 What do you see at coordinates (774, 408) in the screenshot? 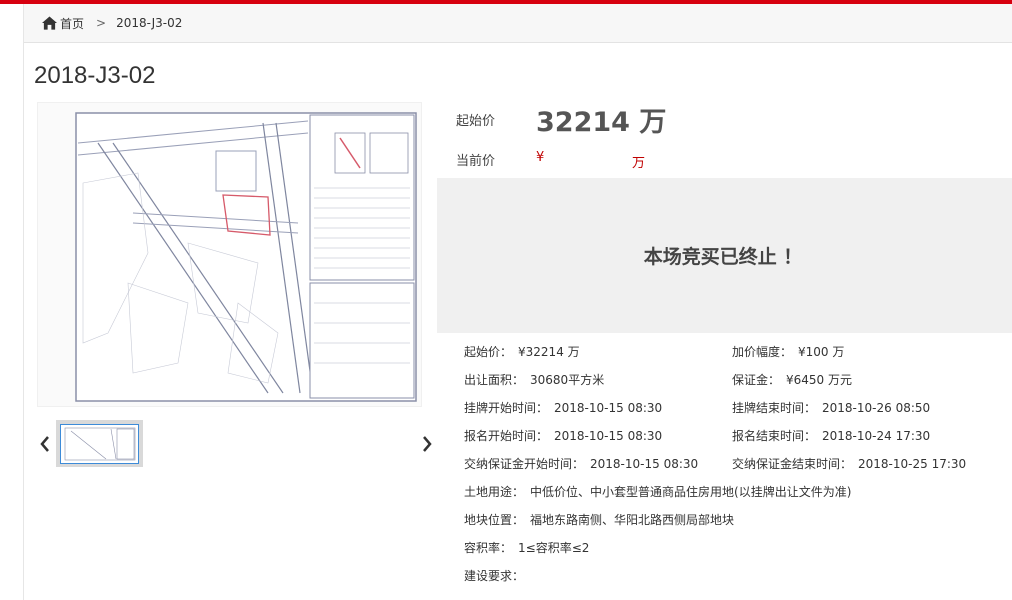
I see `detail-label: 挂牌结束时间：` at bounding box center [774, 408].